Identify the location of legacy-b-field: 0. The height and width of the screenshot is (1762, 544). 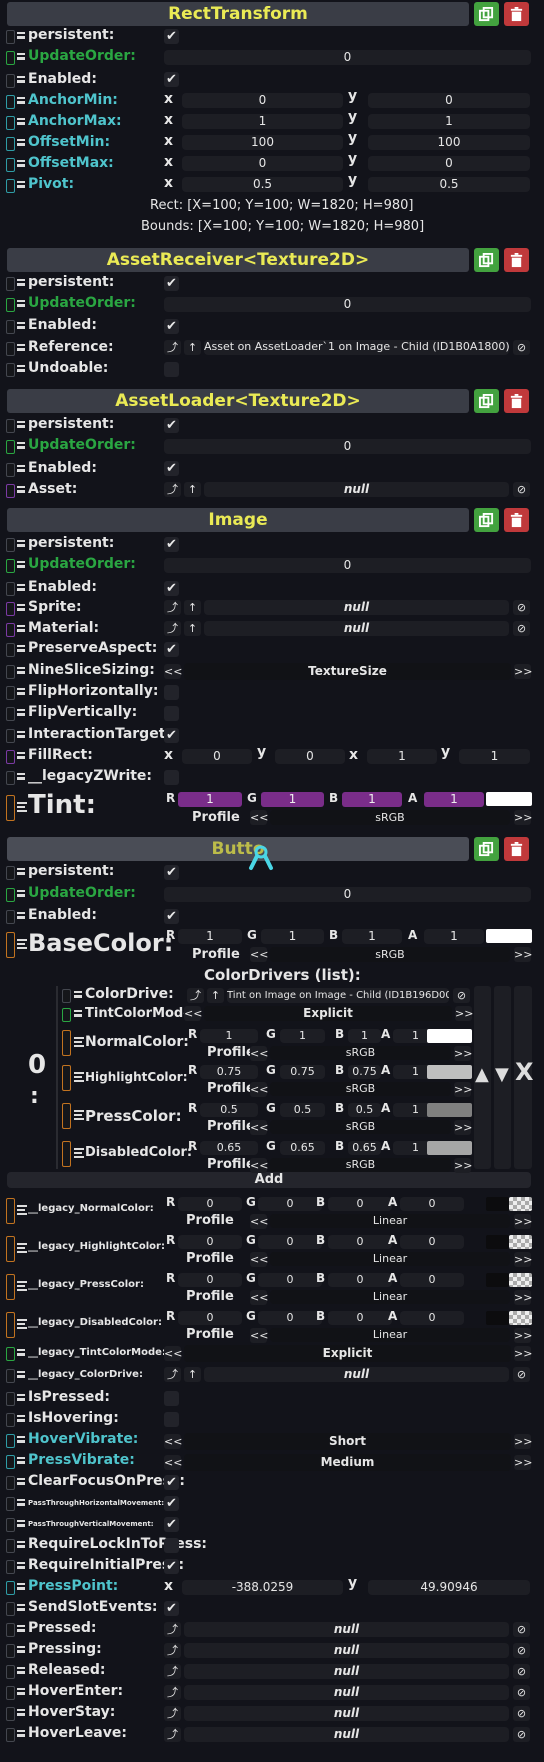
(360, 1242).